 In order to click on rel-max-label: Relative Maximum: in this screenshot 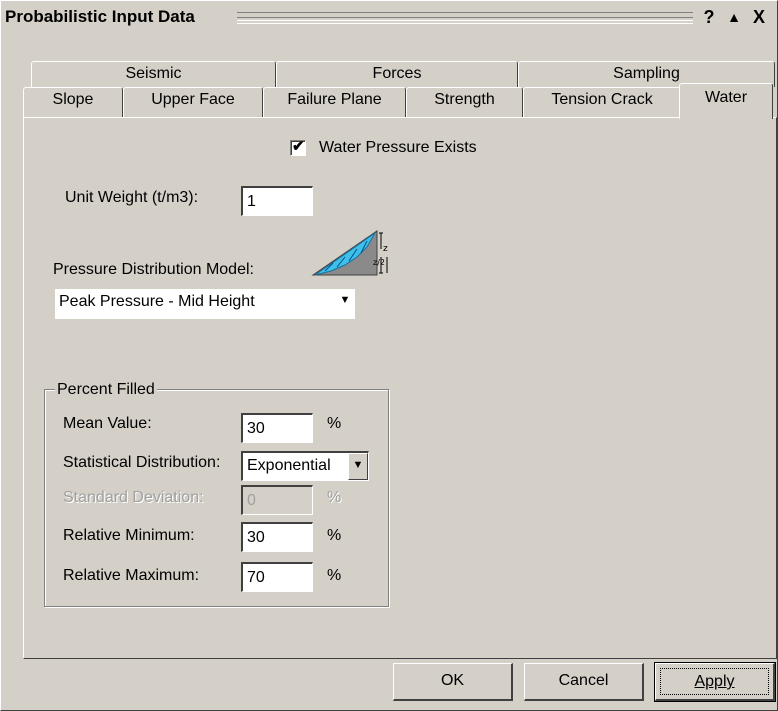, I will do `click(131, 575)`.